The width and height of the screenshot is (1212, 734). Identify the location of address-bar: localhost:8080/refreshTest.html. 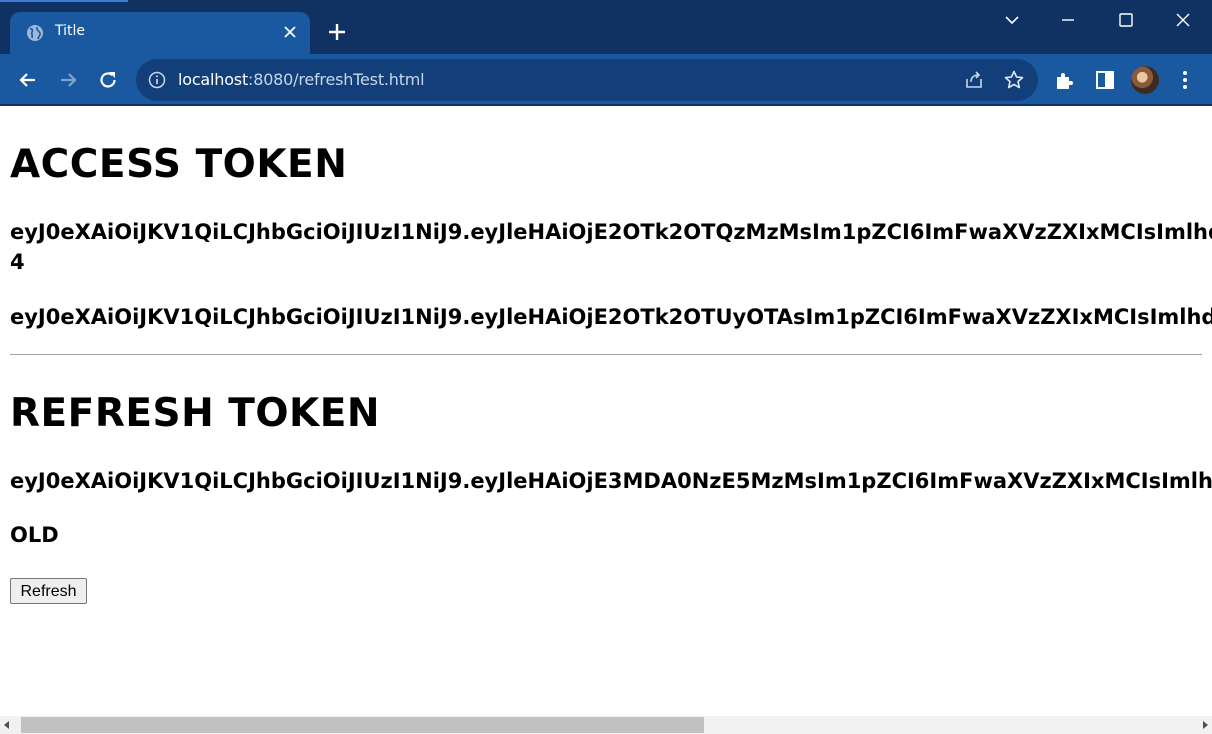
(587, 80).